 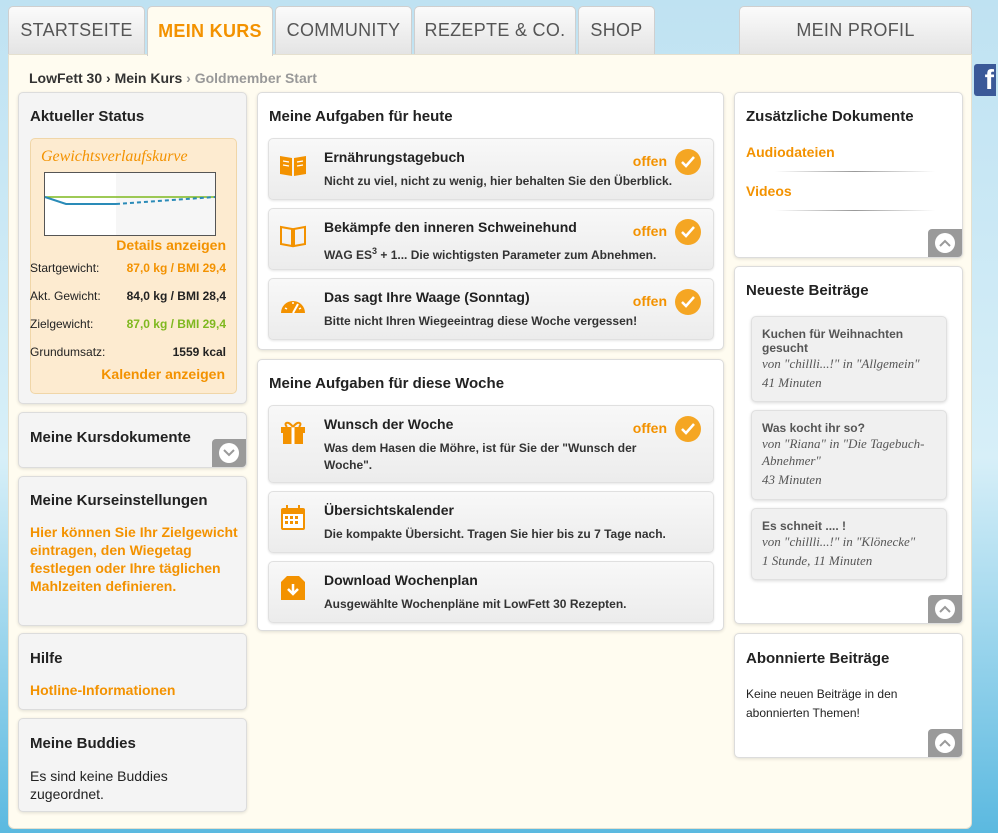 I want to click on expand-button, so click(x=229, y=453).